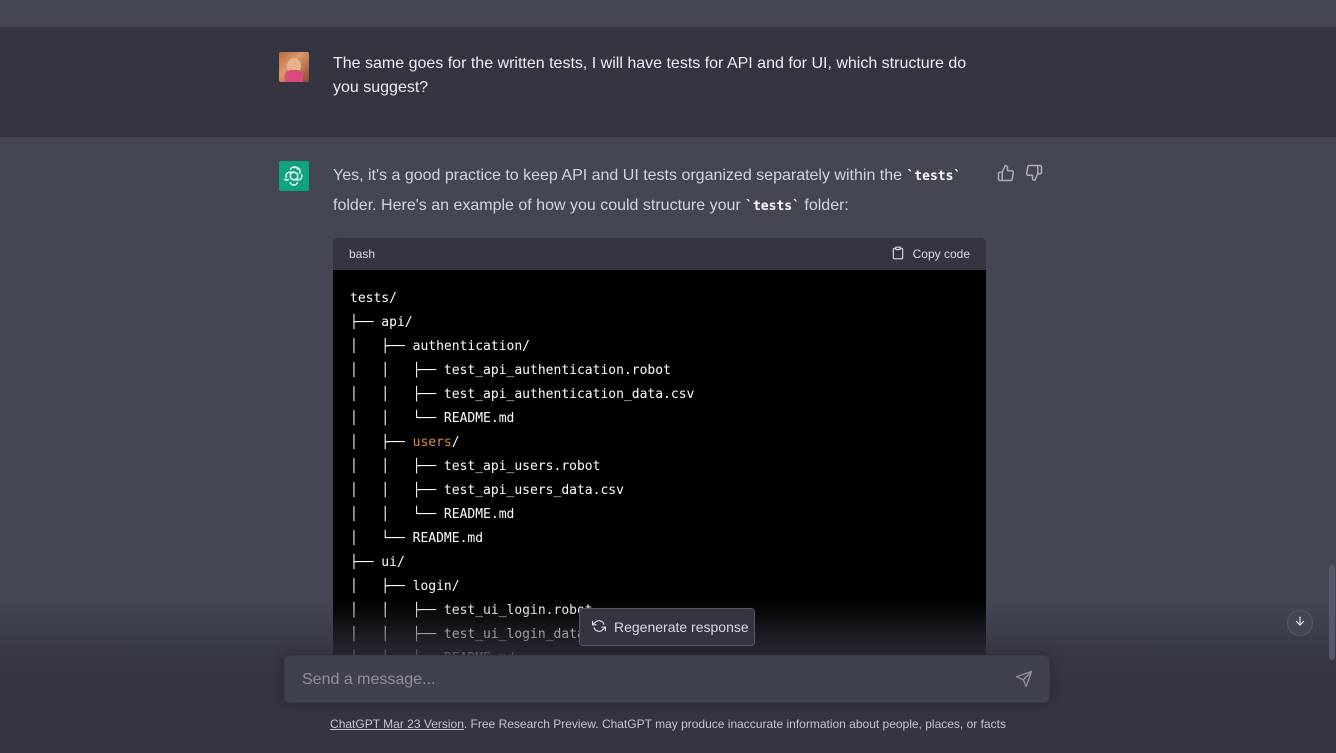 The width and height of the screenshot is (1336, 753). Describe the element at coordinates (381, 322) in the screenshot. I see `code-line: ├── api/` at that location.